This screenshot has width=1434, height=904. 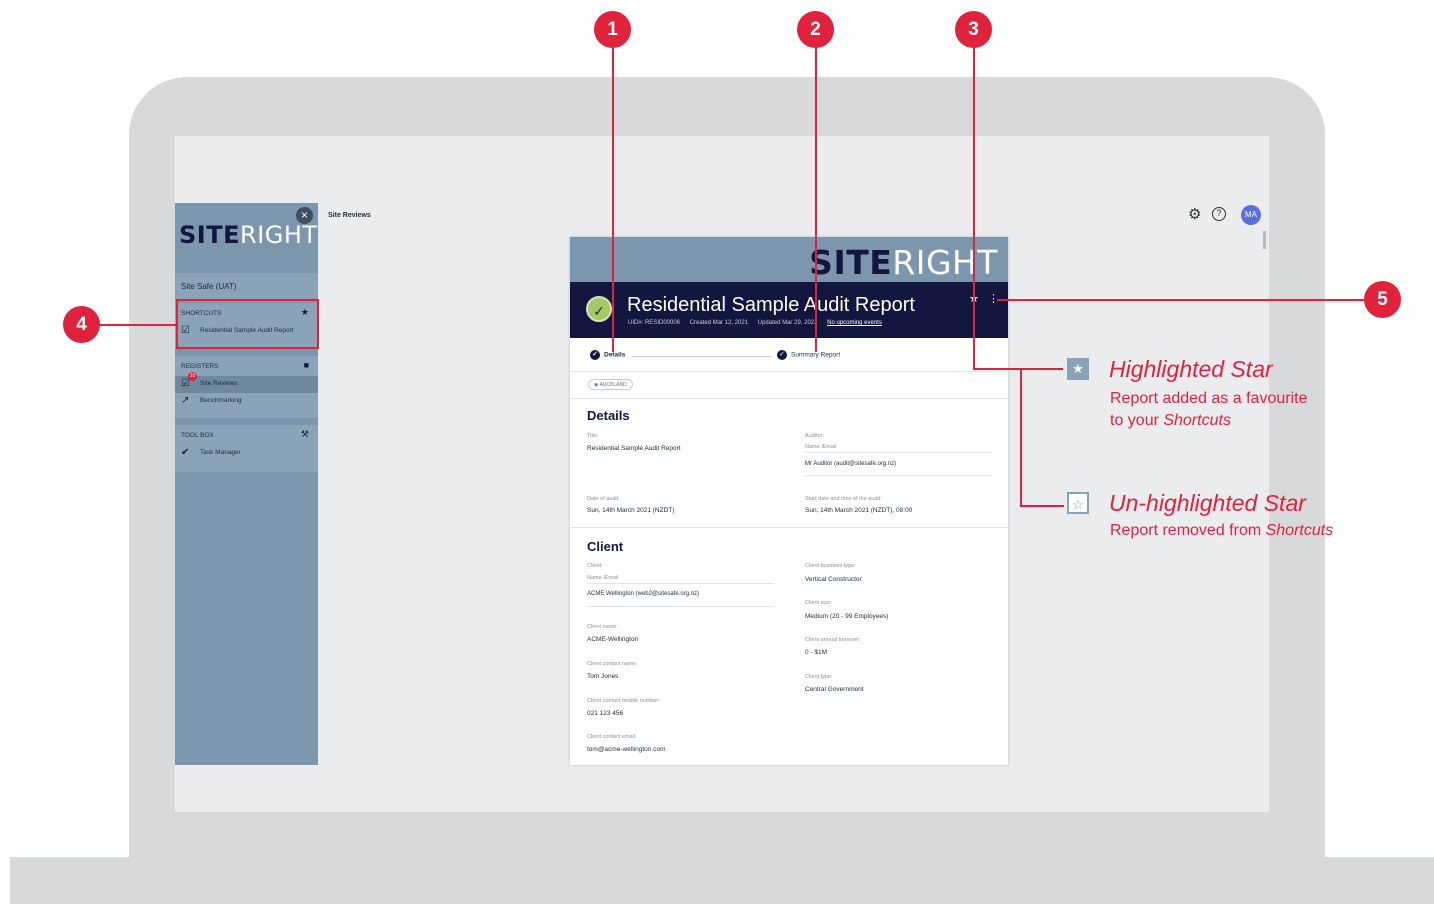 What do you see at coordinates (1209, 398) in the screenshot?
I see `highlighted-line-1: Report added as a favourite` at bounding box center [1209, 398].